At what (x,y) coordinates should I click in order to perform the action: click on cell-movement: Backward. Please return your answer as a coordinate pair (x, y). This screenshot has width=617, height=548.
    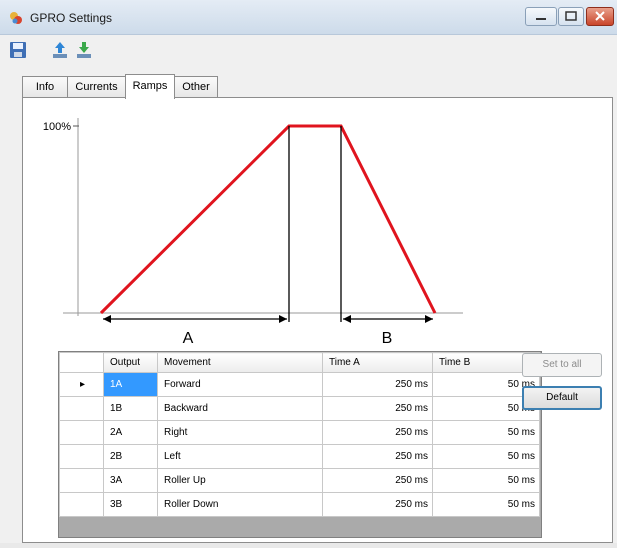
    Looking at the image, I should click on (240, 408).